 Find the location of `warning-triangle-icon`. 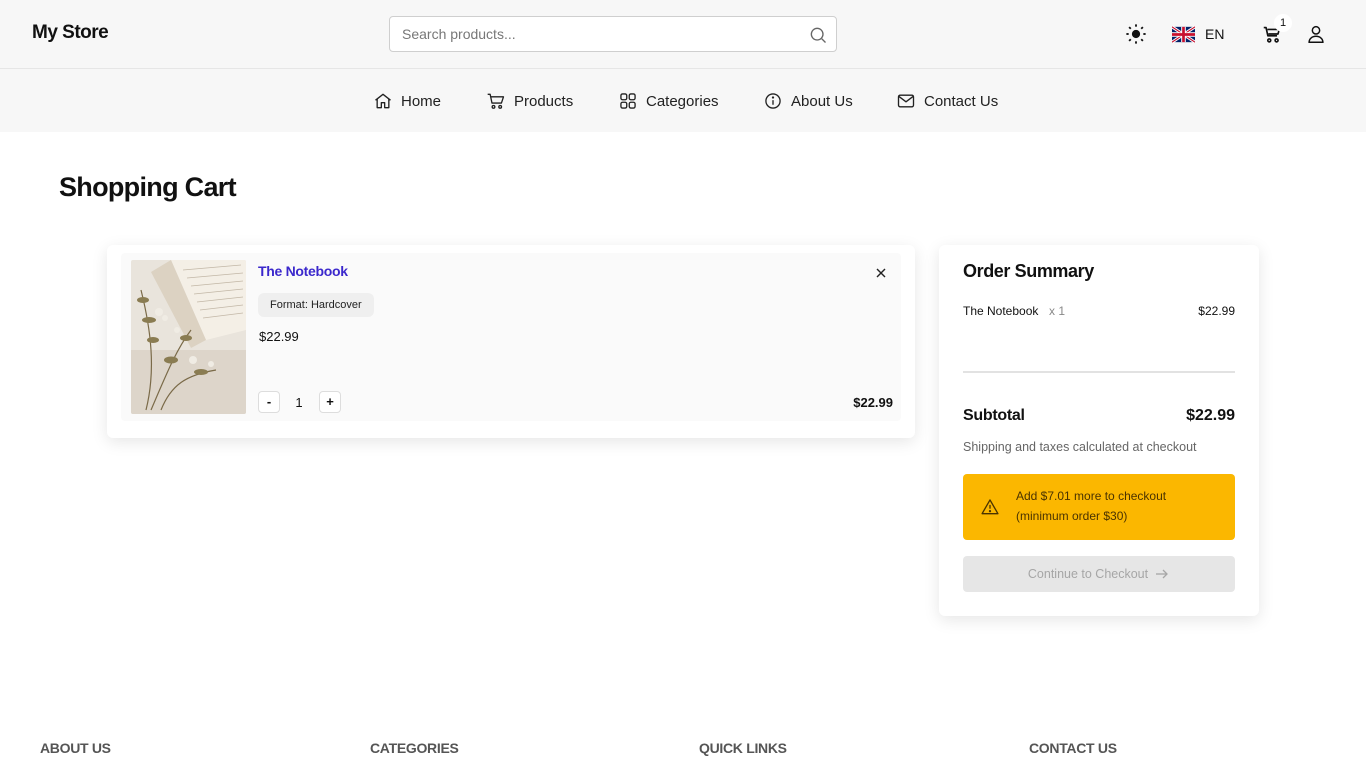

warning-triangle-icon is located at coordinates (990, 507).